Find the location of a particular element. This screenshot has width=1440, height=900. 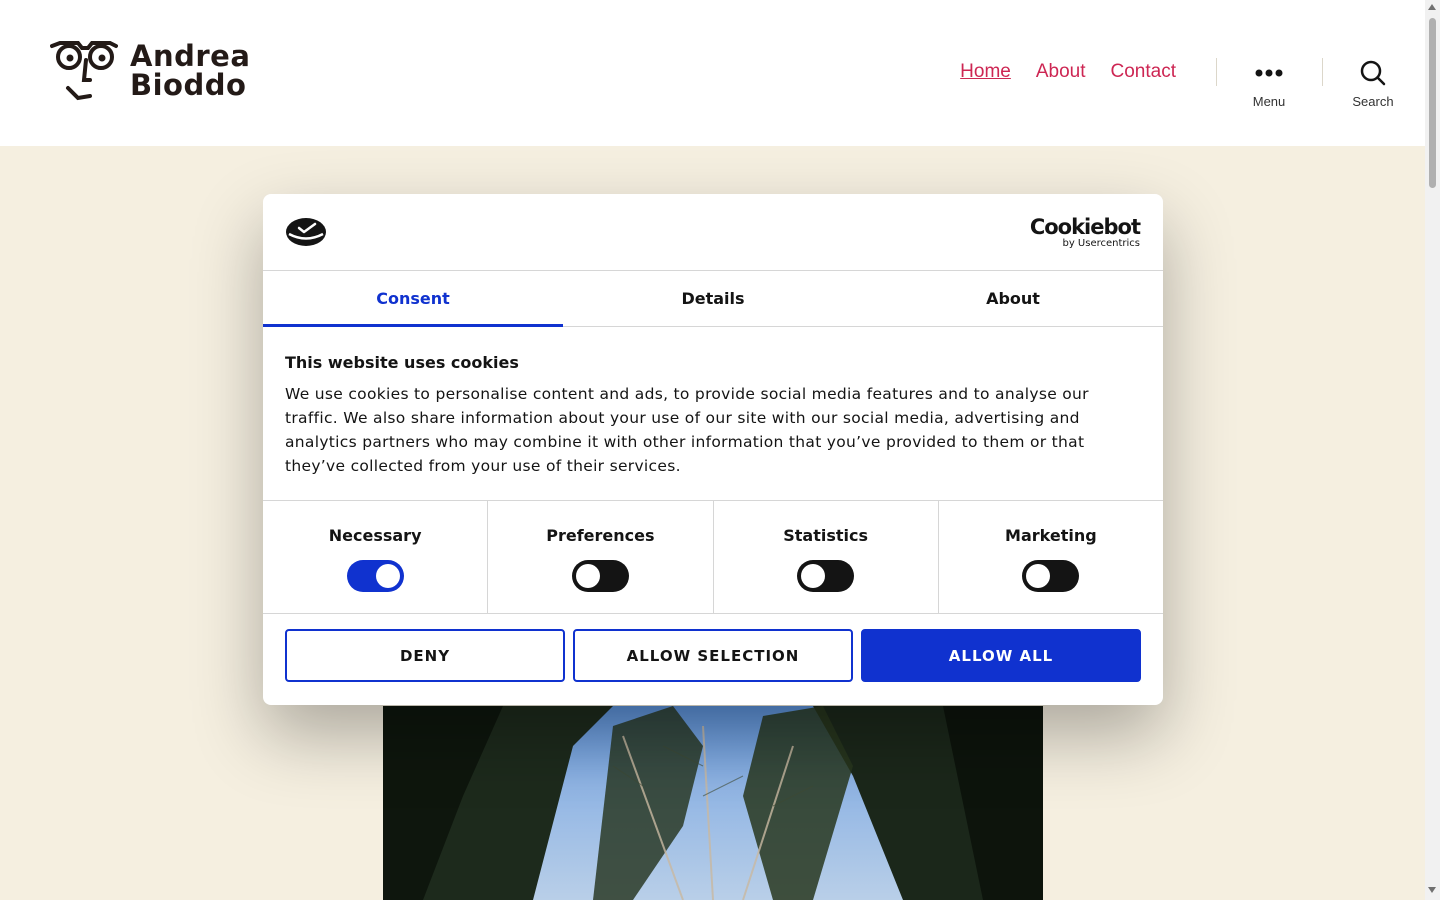

category-marketing: Marketing is located at coordinates (1051, 557).